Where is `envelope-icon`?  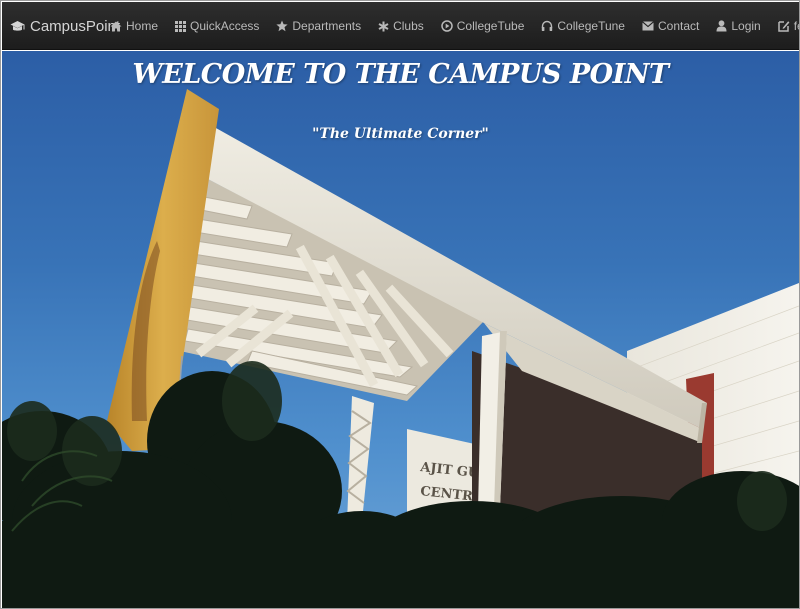 envelope-icon is located at coordinates (648, 26).